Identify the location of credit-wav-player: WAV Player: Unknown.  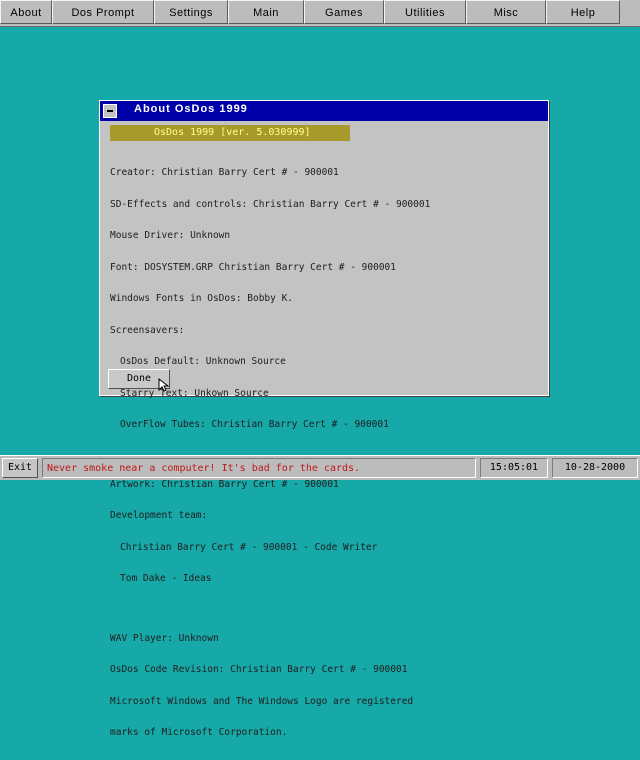
(164, 638).